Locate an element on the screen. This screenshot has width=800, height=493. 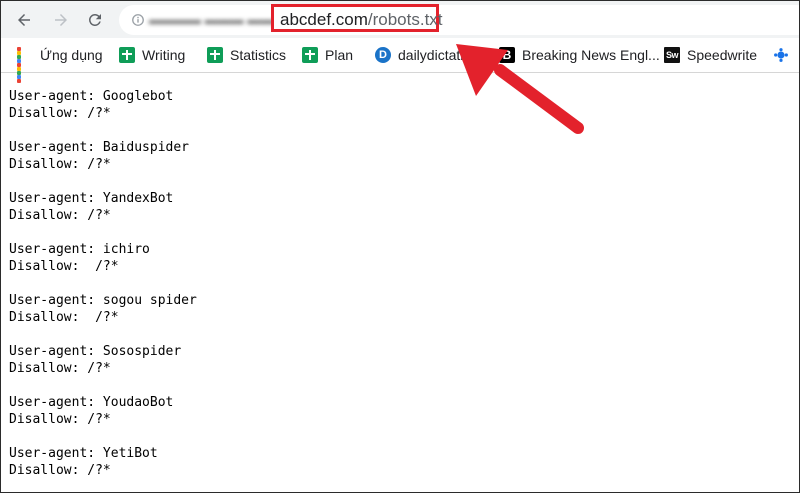
user-agent-line: User-agent: Googlebot is located at coordinates (91, 96).